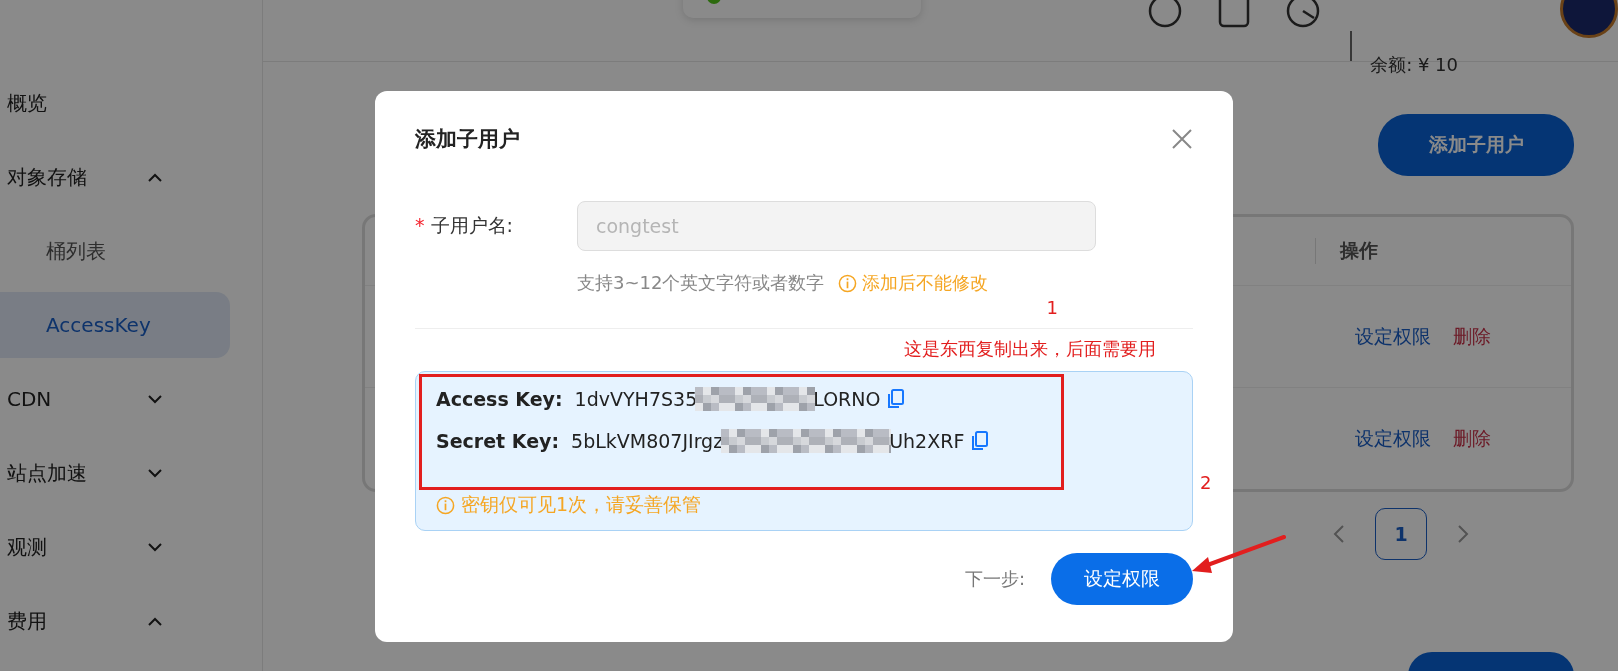 This screenshot has height=671, width=1618. Describe the element at coordinates (115, 325) in the screenshot. I see `sidebar-item: AccessKey` at that location.